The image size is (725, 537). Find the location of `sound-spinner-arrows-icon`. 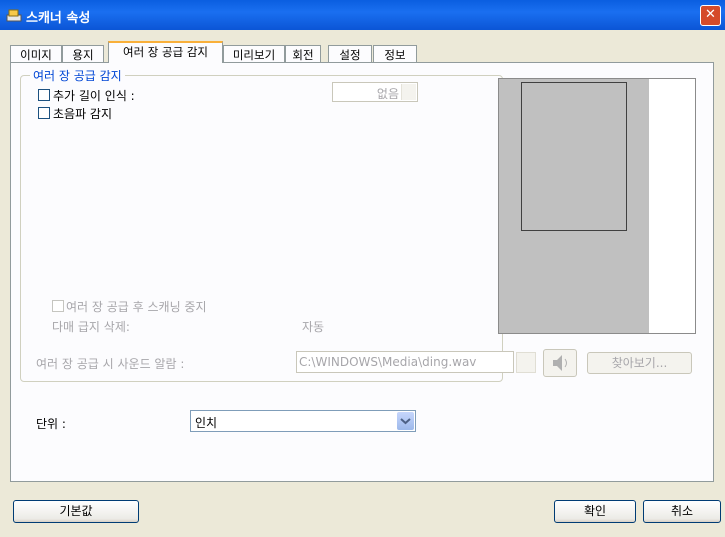

sound-spinner-arrows-icon is located at coordinates (526, 362).